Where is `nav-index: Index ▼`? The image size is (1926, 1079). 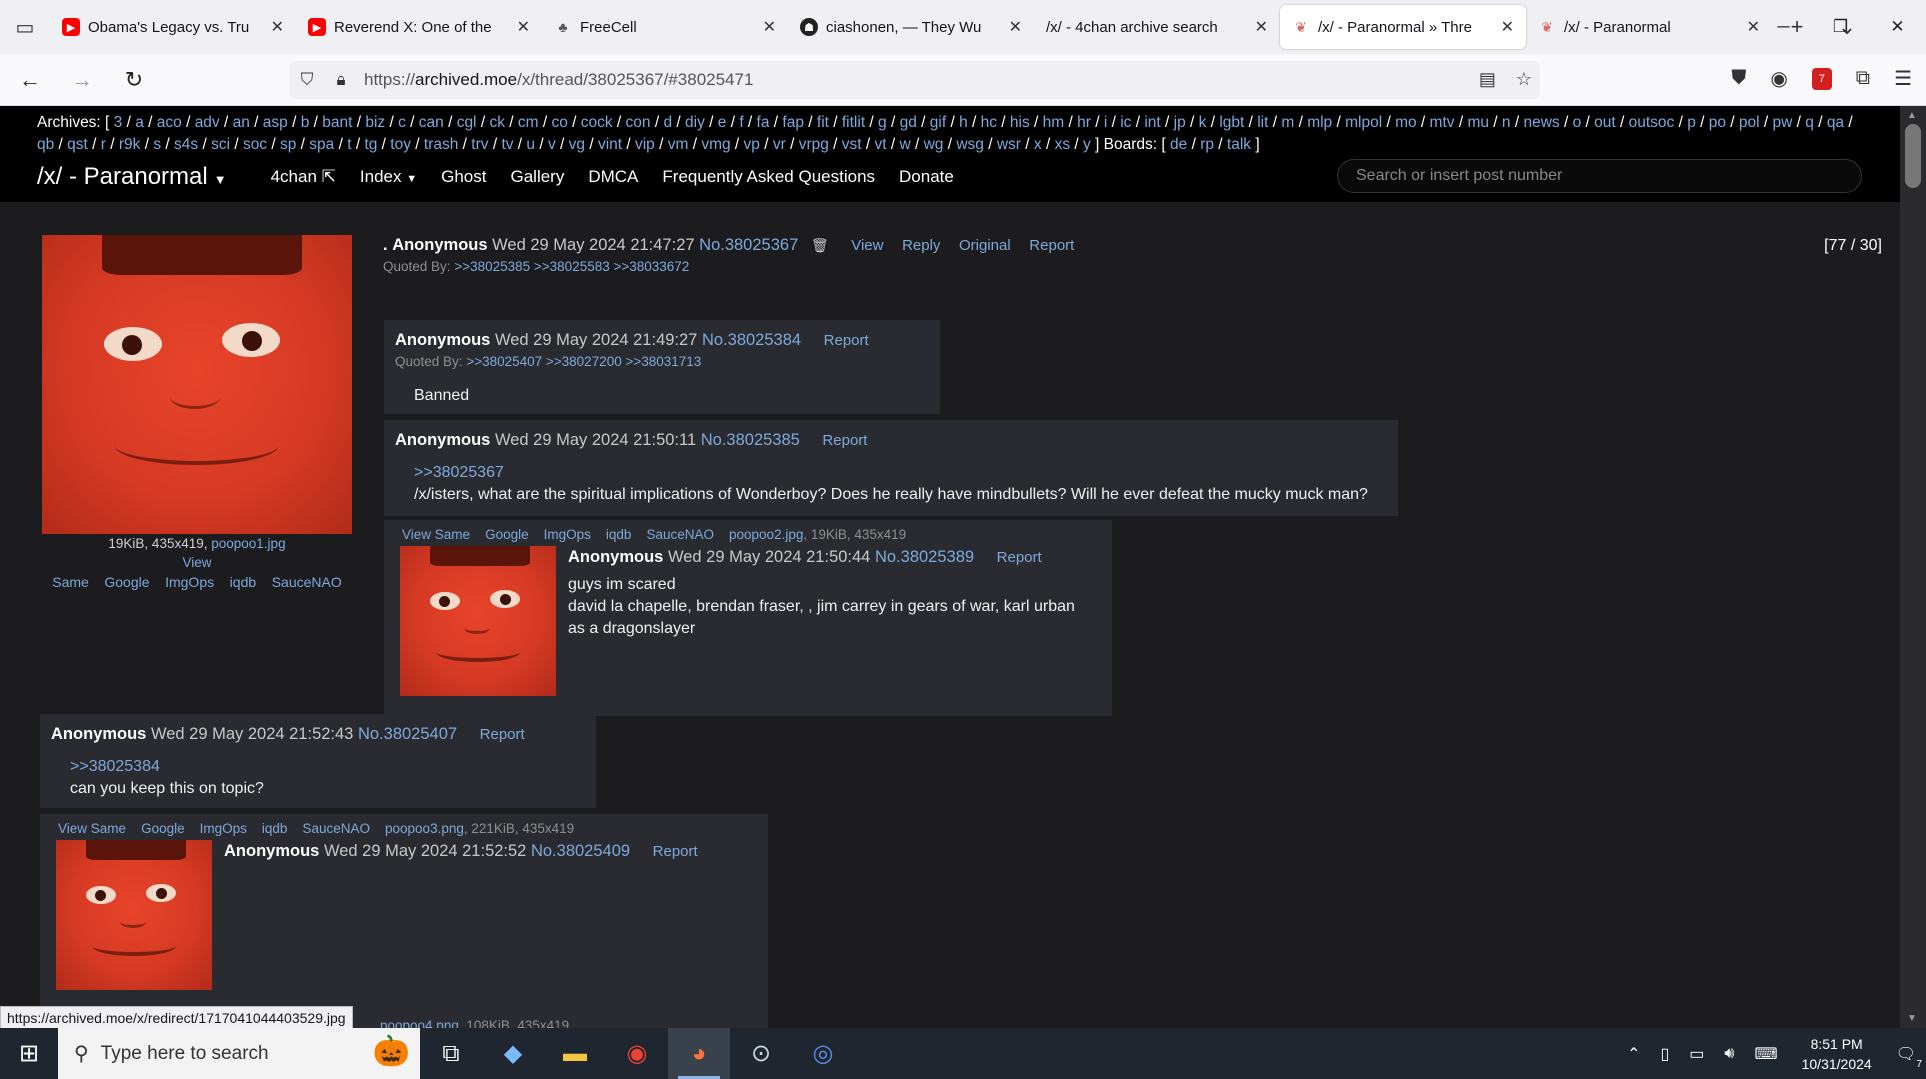 nav-index: Index ▼ is located at coordinates (388, 177).